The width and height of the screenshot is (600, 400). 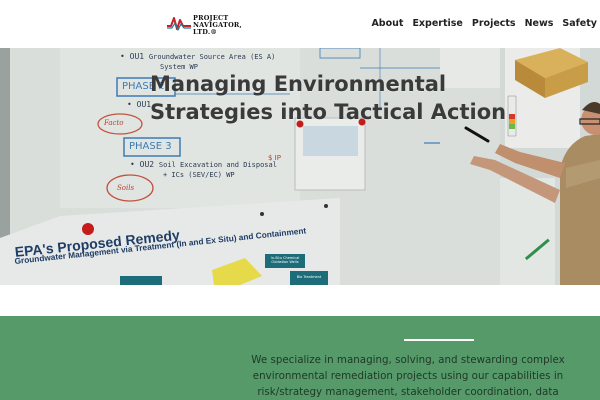 What do you see at coordinates (387, 23) in the screenshot?
I see `nav-about: About` at bounding box center [387, 23].